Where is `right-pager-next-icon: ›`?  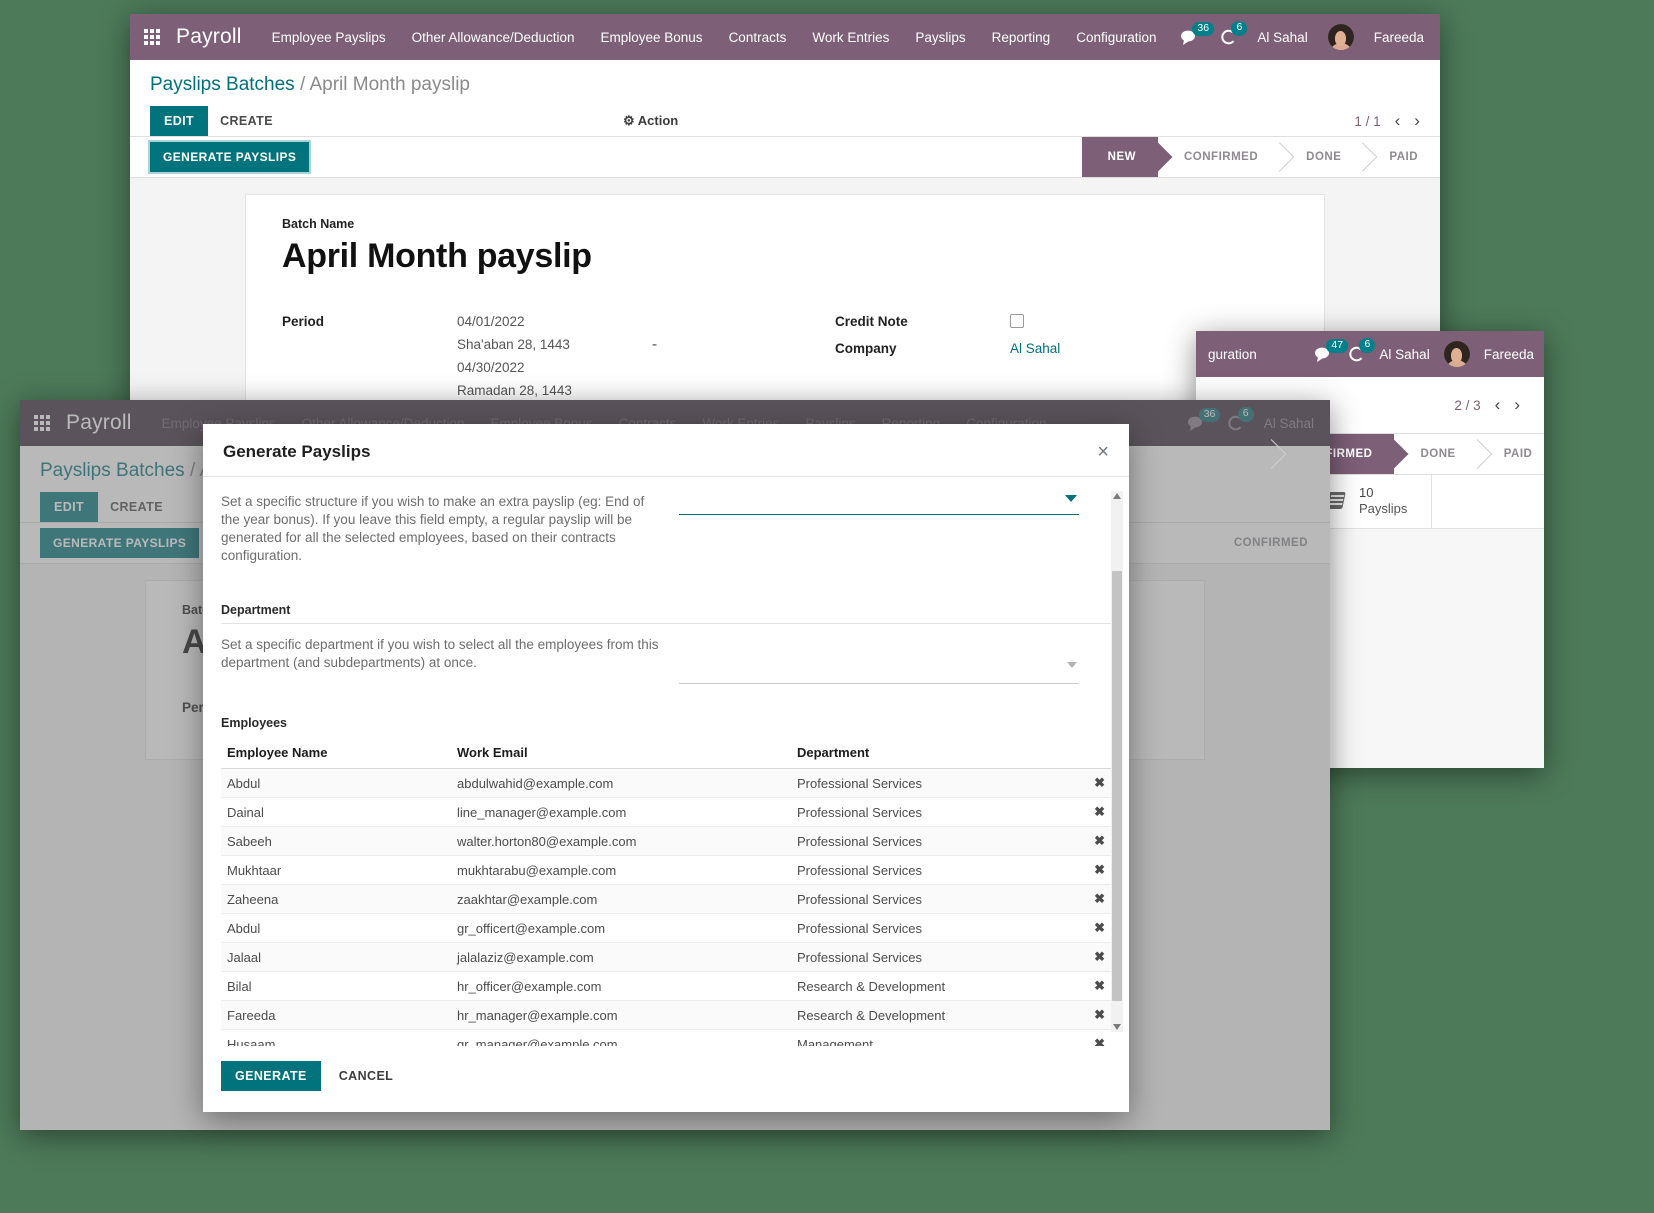
right-pager-next-icon: › is located at coordinates (1517, 405).